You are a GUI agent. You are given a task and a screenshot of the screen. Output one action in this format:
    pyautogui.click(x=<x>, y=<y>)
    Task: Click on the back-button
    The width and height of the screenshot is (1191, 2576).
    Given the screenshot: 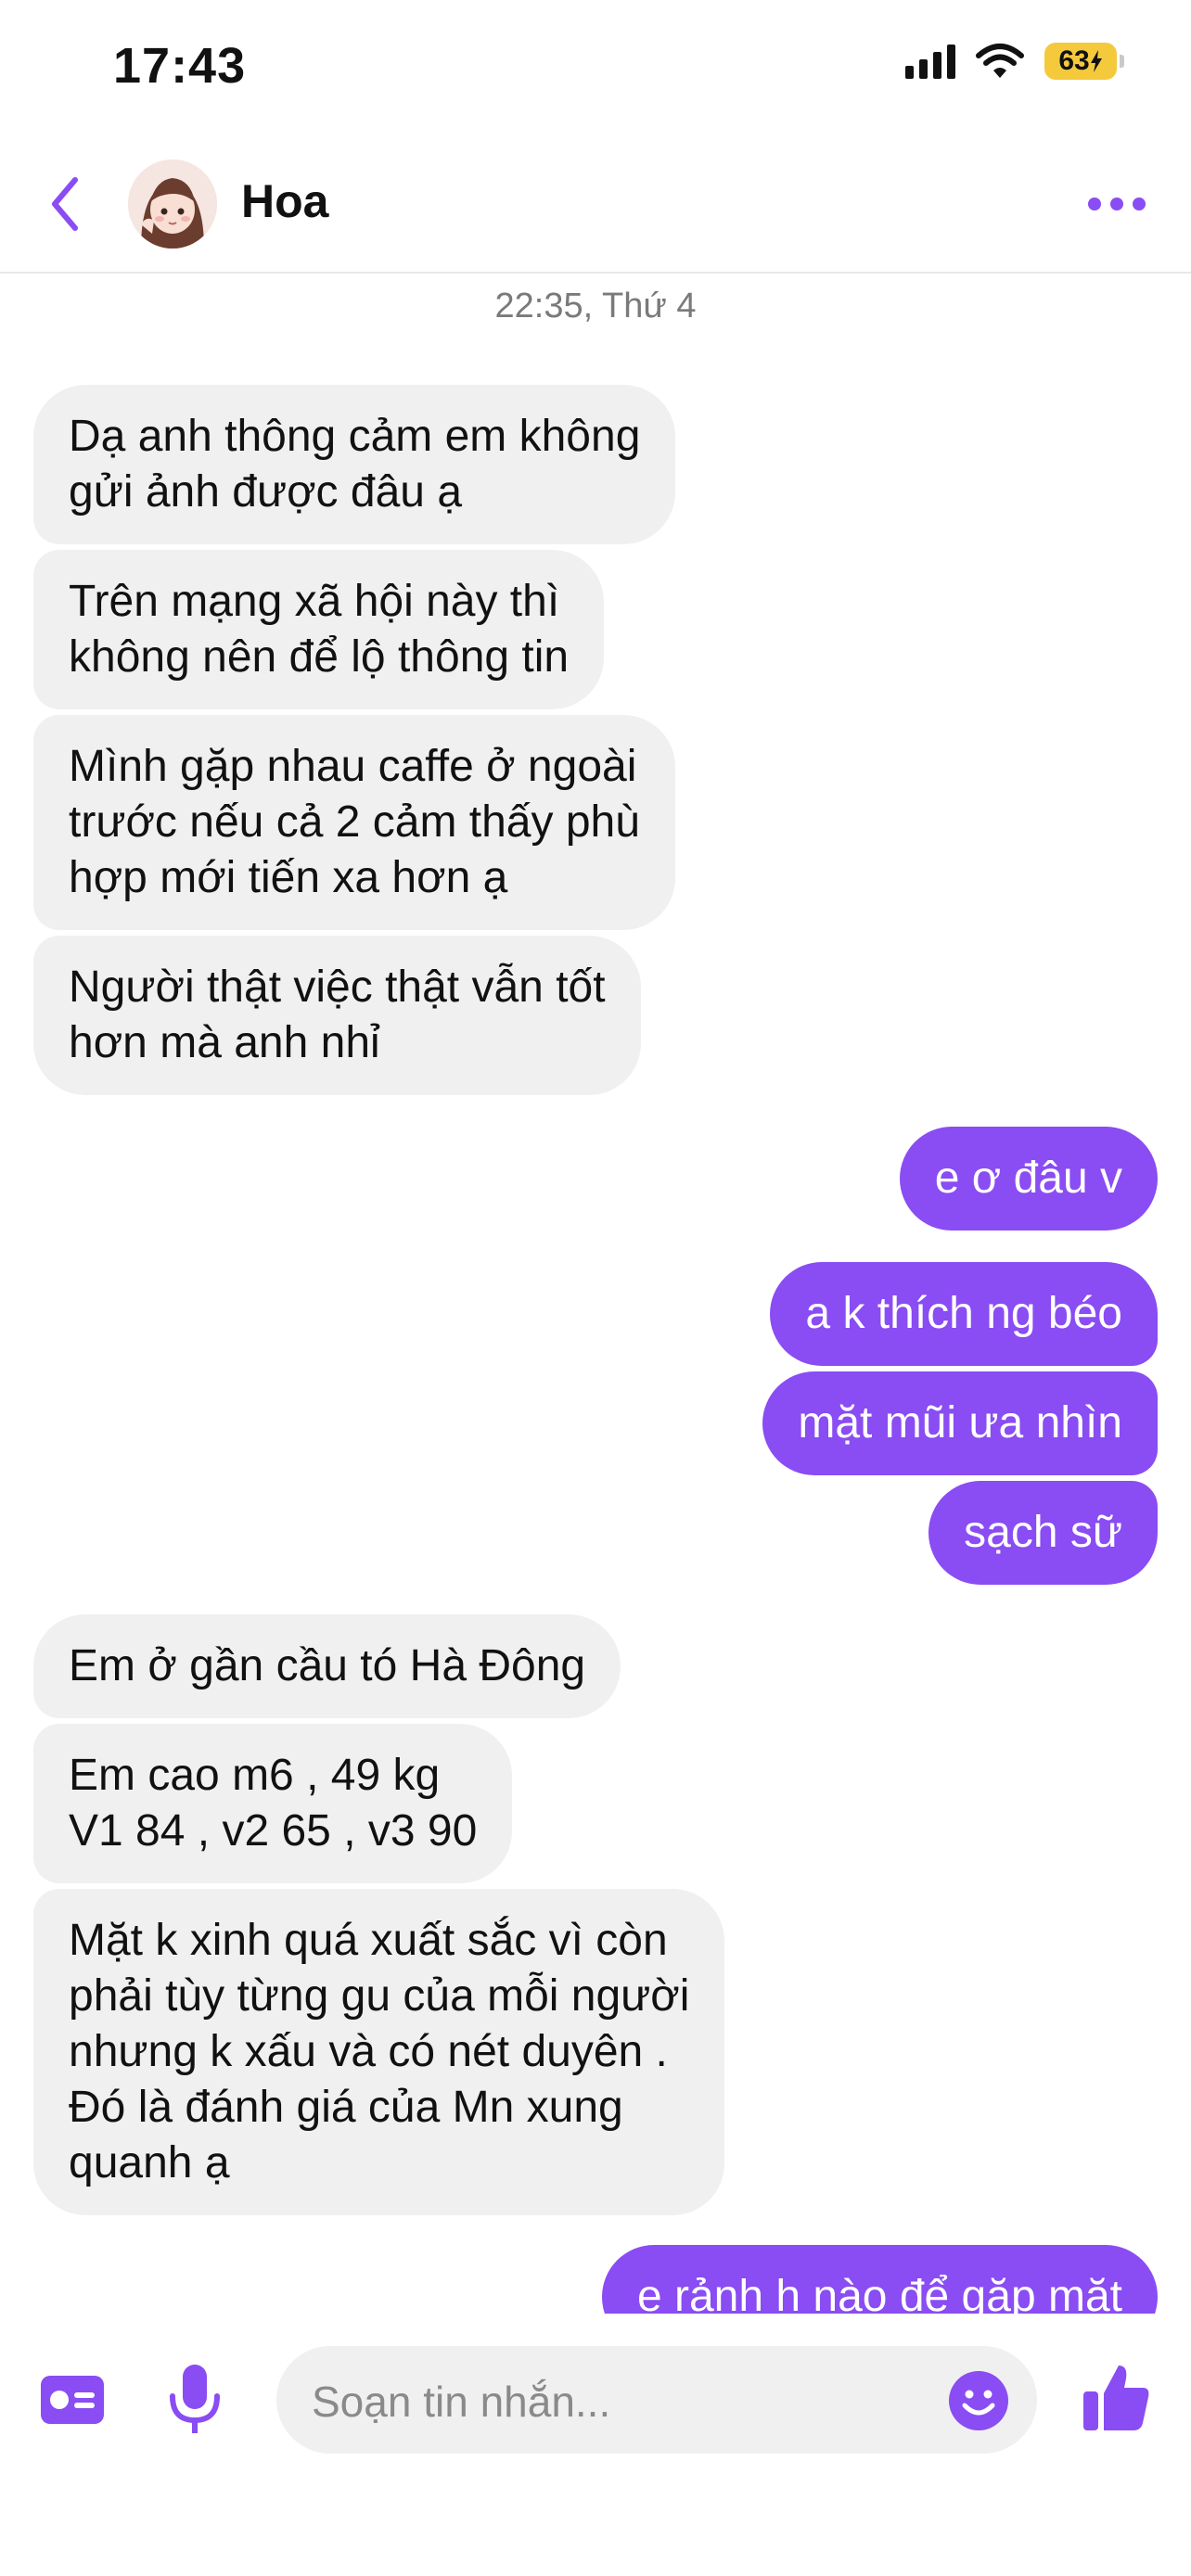 What is the action you would take?
    pyautogui.click(x=65, y=204)
    